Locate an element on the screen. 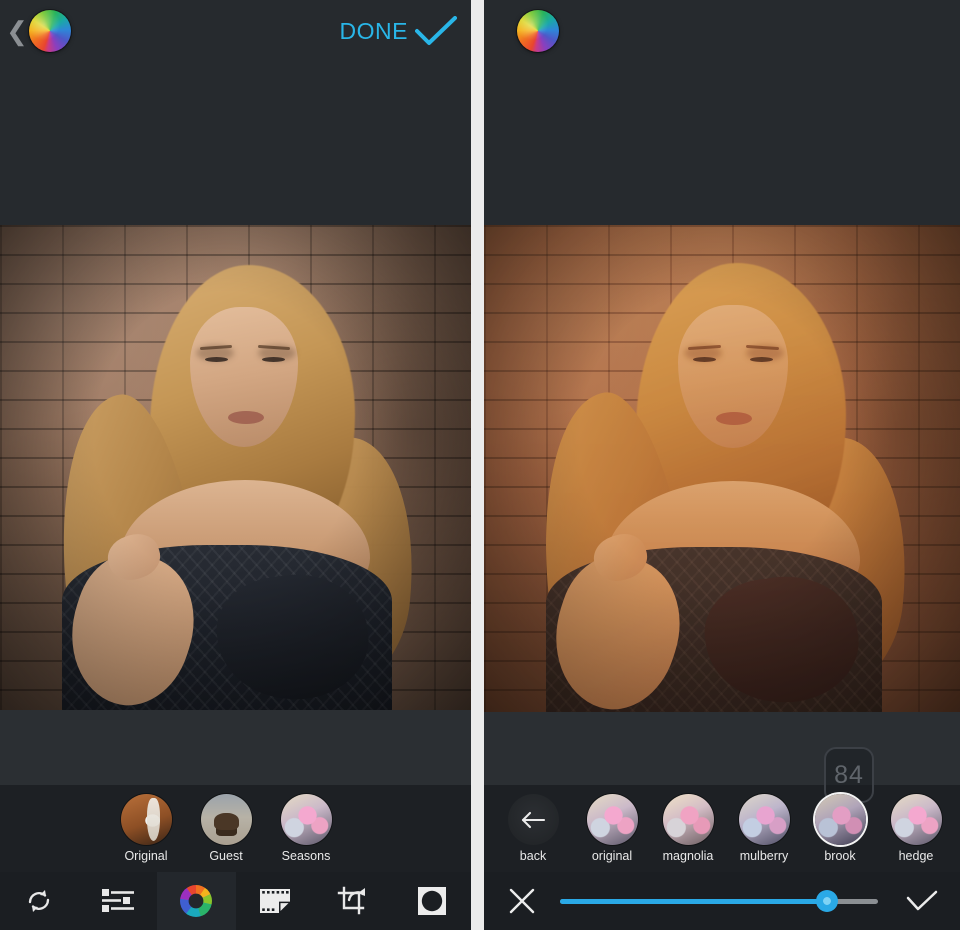 The height and width of the screenshot is (930, 960). preset-label: Seasons is located at coordinates (306, 856).